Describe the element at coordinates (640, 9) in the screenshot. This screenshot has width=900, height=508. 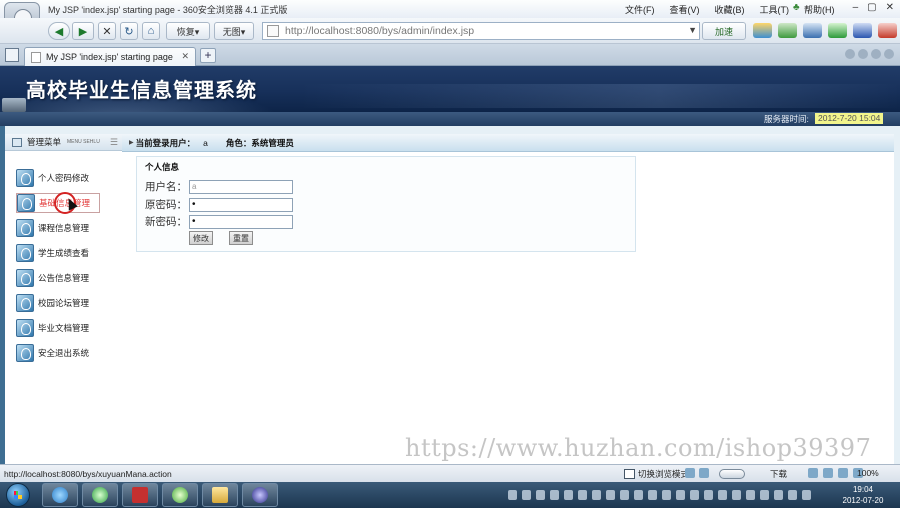
I see `menu-file: 文件(F)` at that location.